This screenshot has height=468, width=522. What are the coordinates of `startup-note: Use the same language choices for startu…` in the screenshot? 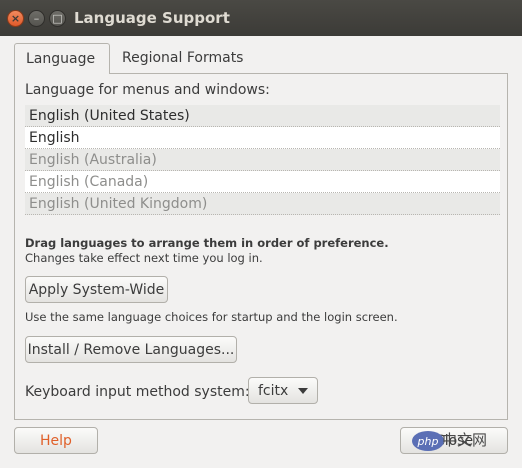 It's located at (211, 317).